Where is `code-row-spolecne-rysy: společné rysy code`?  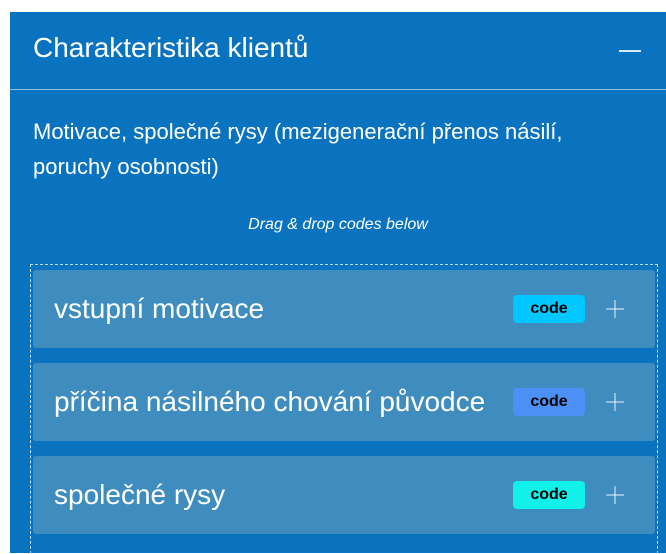 code-row-spolecne-rysy: společné rysy code is located at coordinates (344, 495).